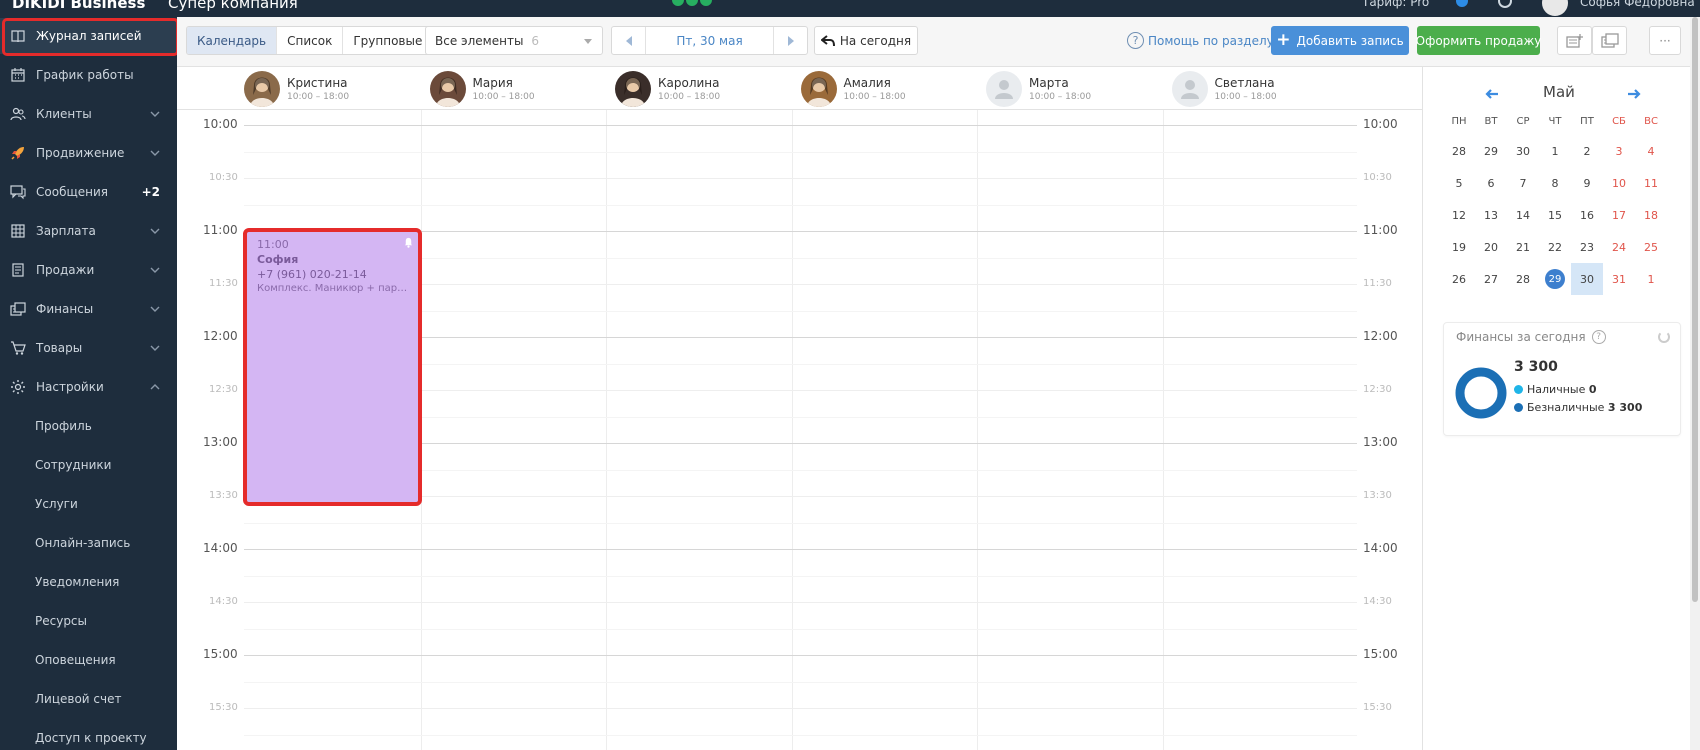 This screenshot has width=1700, height=750. Describe the element at coordinates (1695, 309) in the screenshot. I see `scrollbar-thumb` at that location.